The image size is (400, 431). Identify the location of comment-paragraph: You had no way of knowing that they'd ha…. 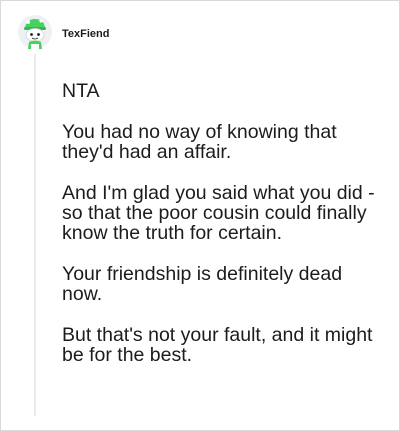
(199, 142).